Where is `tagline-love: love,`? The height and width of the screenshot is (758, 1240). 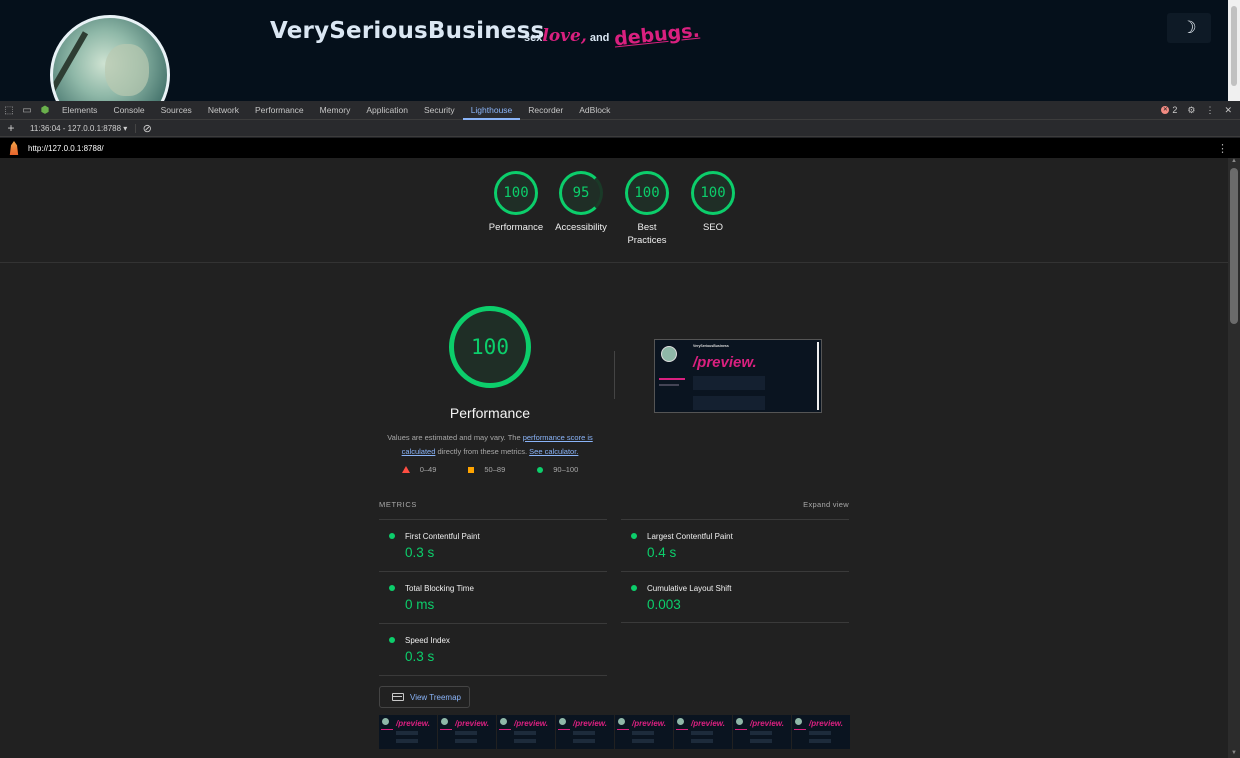 tagline-love: love, is located at coordinates (564, 36).